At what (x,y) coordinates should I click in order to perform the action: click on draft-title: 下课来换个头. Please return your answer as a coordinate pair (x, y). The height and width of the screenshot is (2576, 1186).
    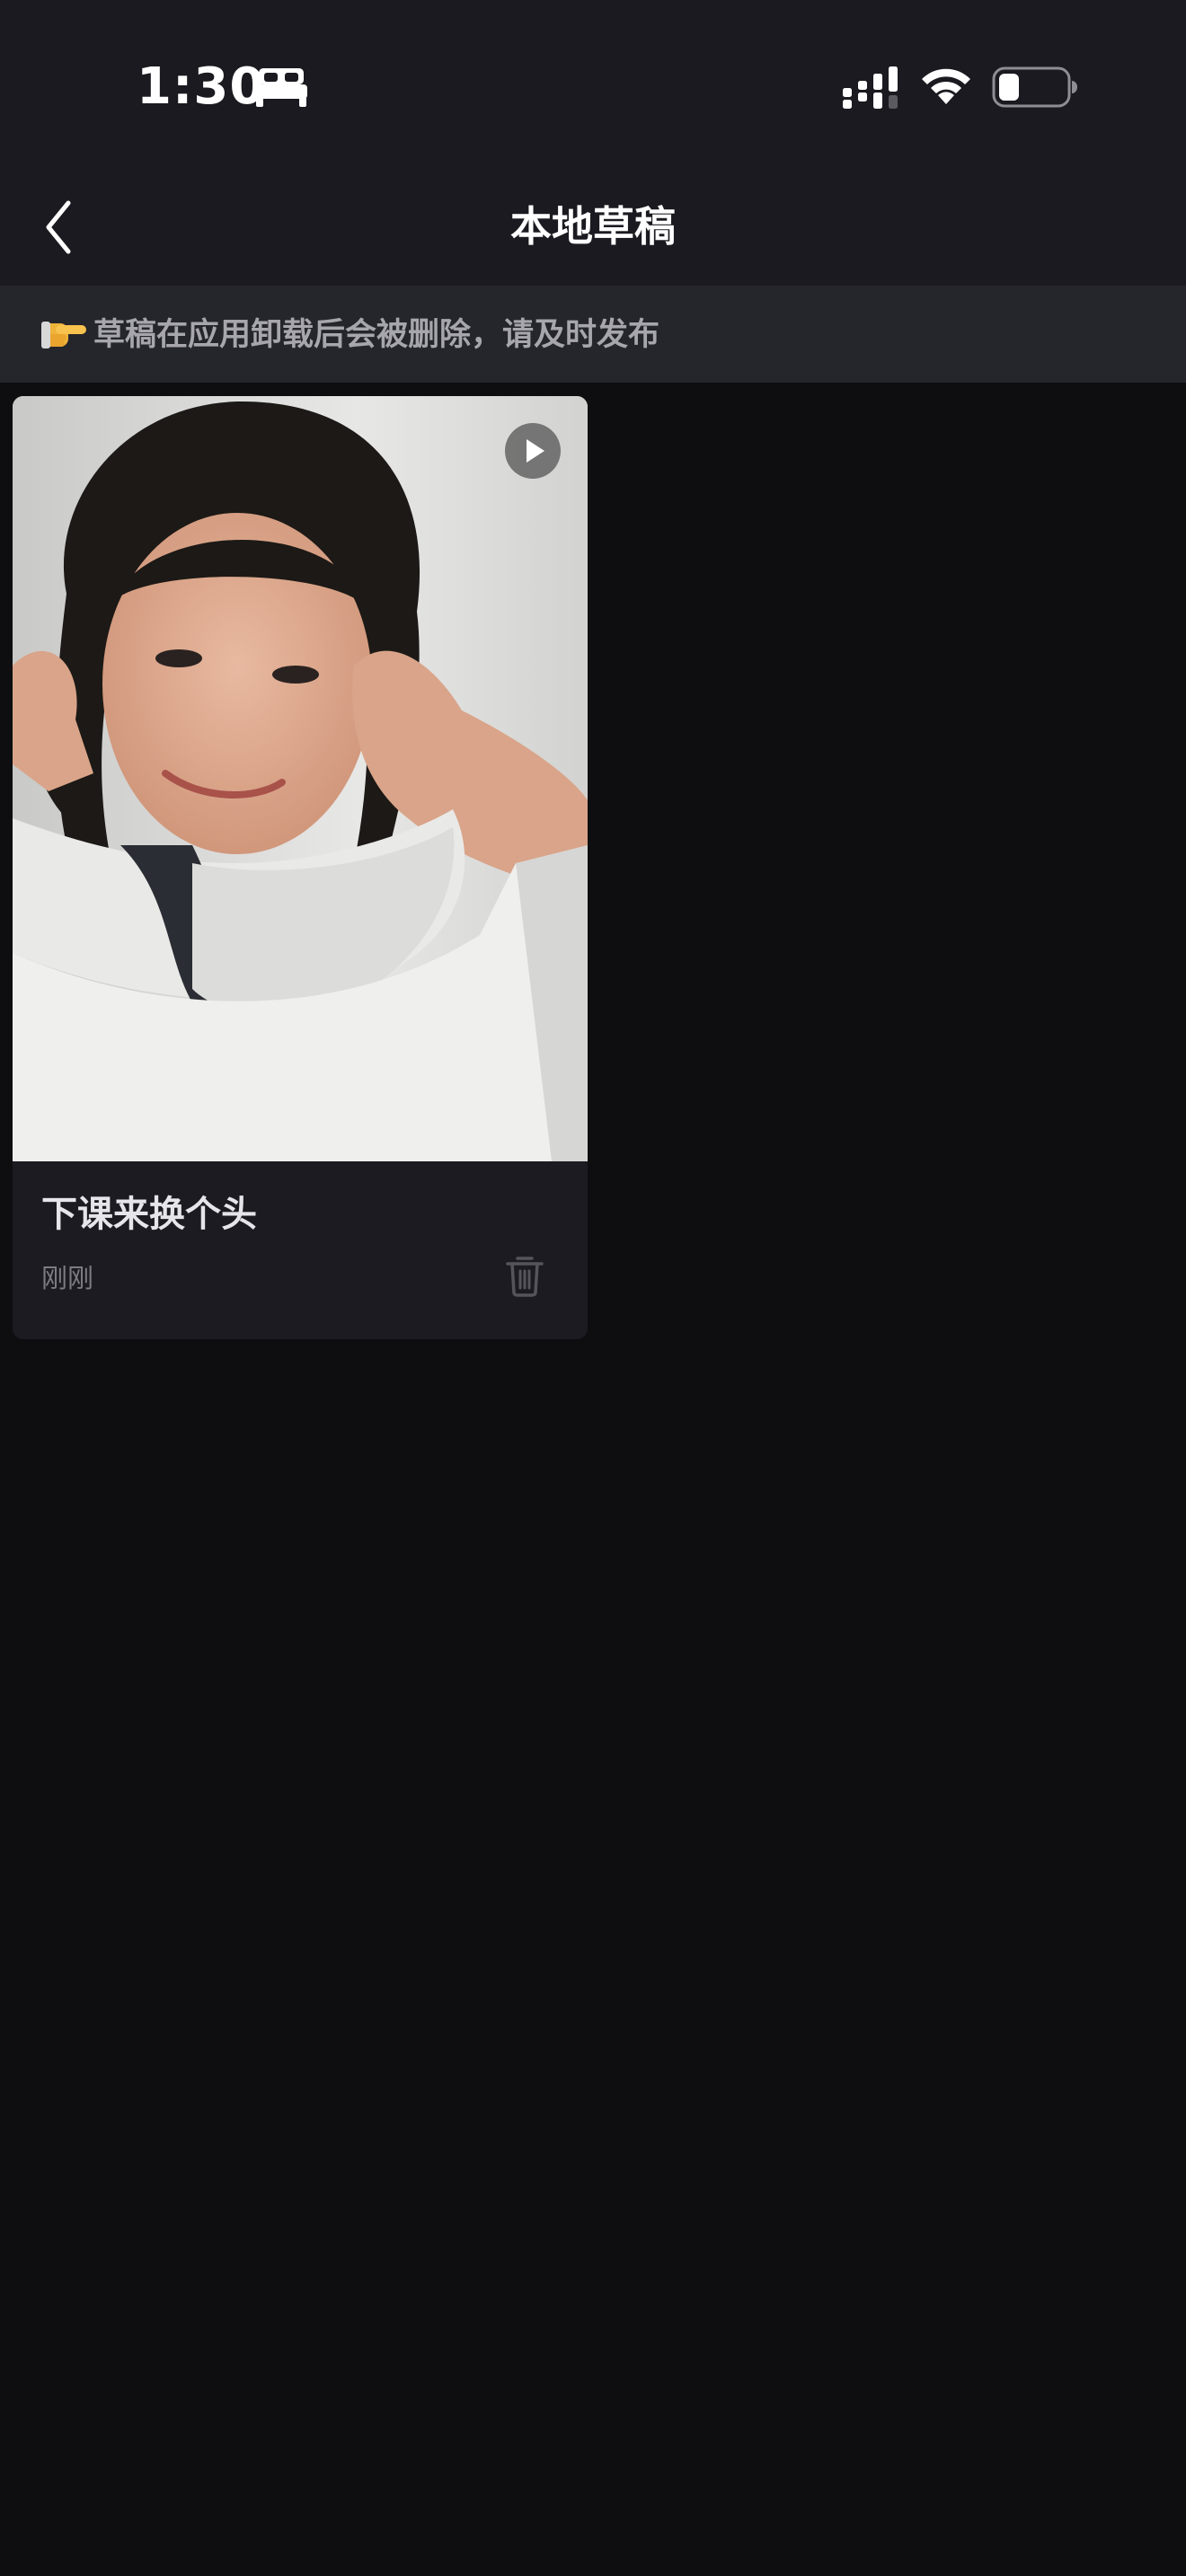
    Looking at the image, I should click on (149, 1214).